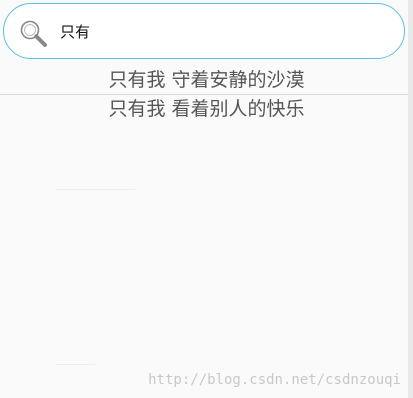 The height and width of the screenshot is (398, 413). What do you see at coordinates (410, 199) in the screenshot?
I see `scrollbar` at bounding box center [410, 199].